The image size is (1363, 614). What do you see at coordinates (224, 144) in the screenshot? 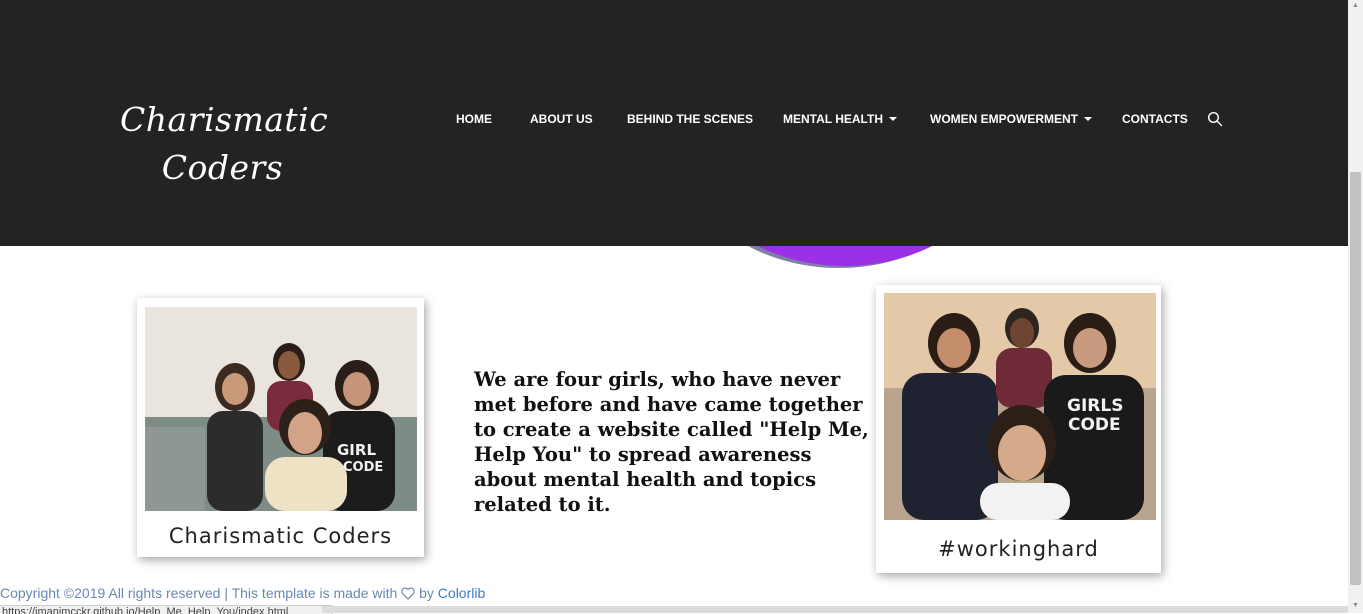
I see `site-logo: Charismatic Coders` at bounding box center [224, 144].